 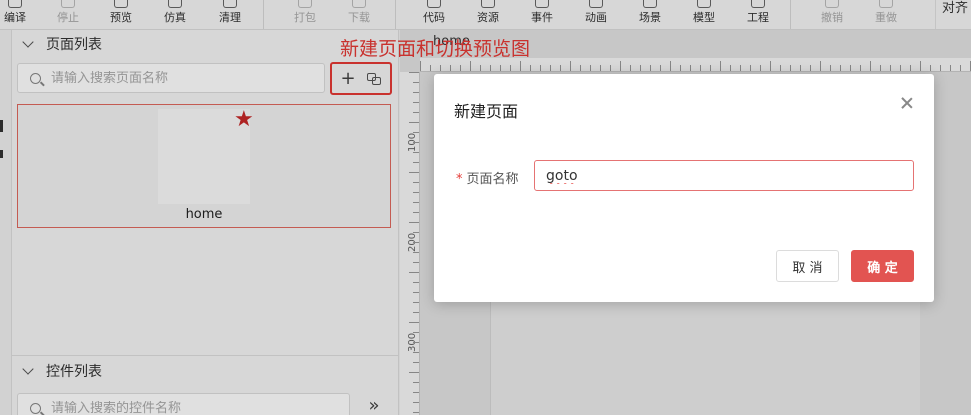 What do you see at coordinates (486, 111) in the screenshot?
I see `dialog-title: 新建页面` at bounding box center [486, 111].